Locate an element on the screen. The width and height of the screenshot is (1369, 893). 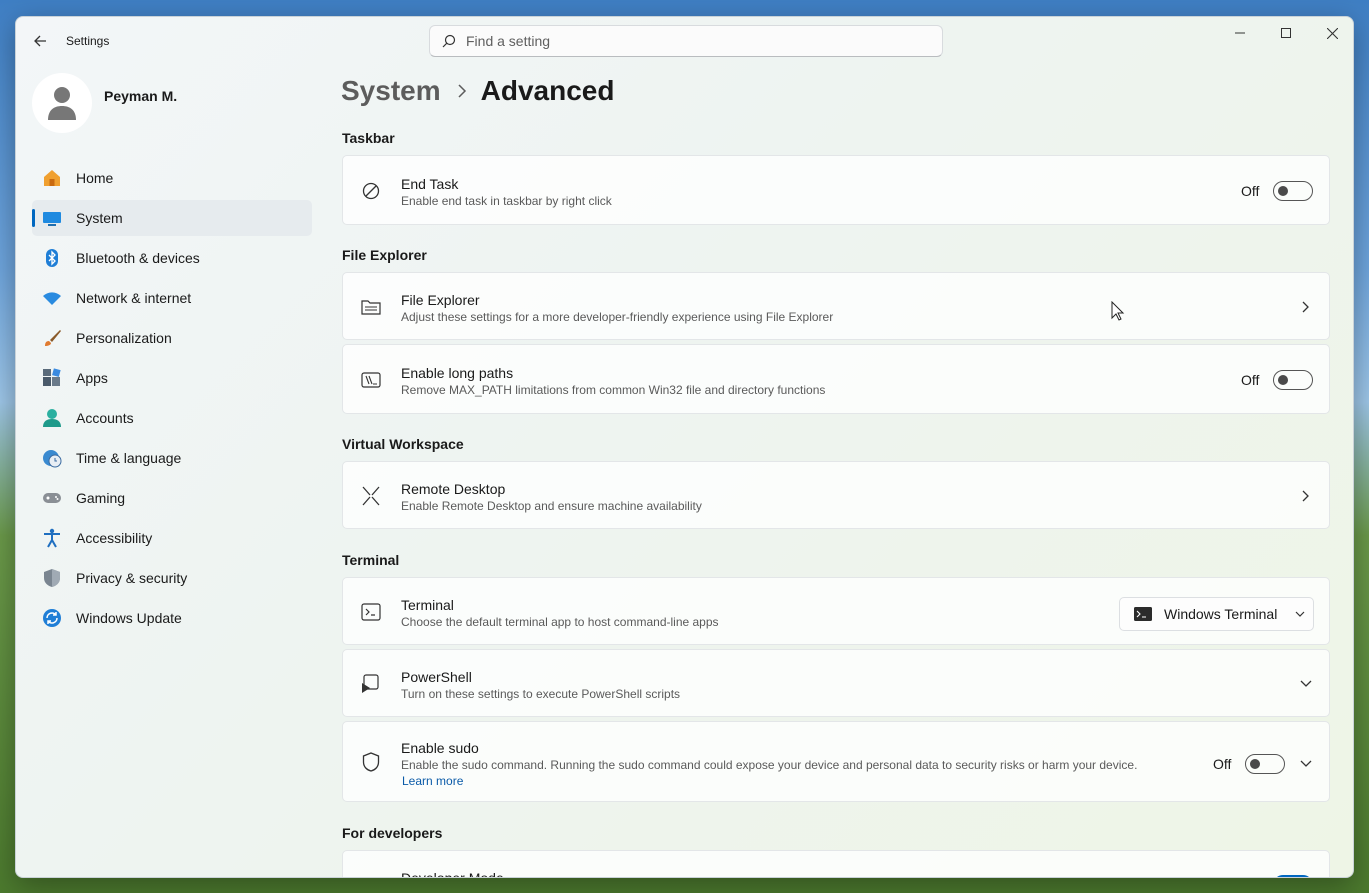
user-icon is located at coordinates (62, 103).